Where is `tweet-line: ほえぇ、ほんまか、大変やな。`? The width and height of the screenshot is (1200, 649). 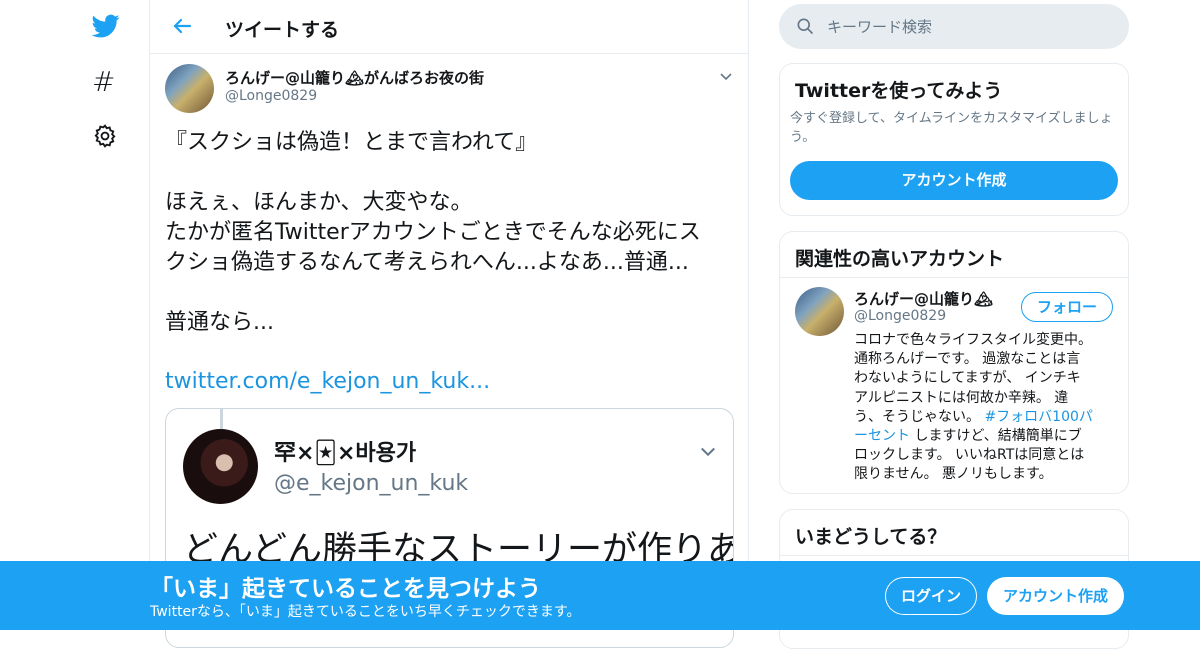
tweet-line: ほえぇ、ほんまか、大変やな。 is located at coordinates (319, 202).